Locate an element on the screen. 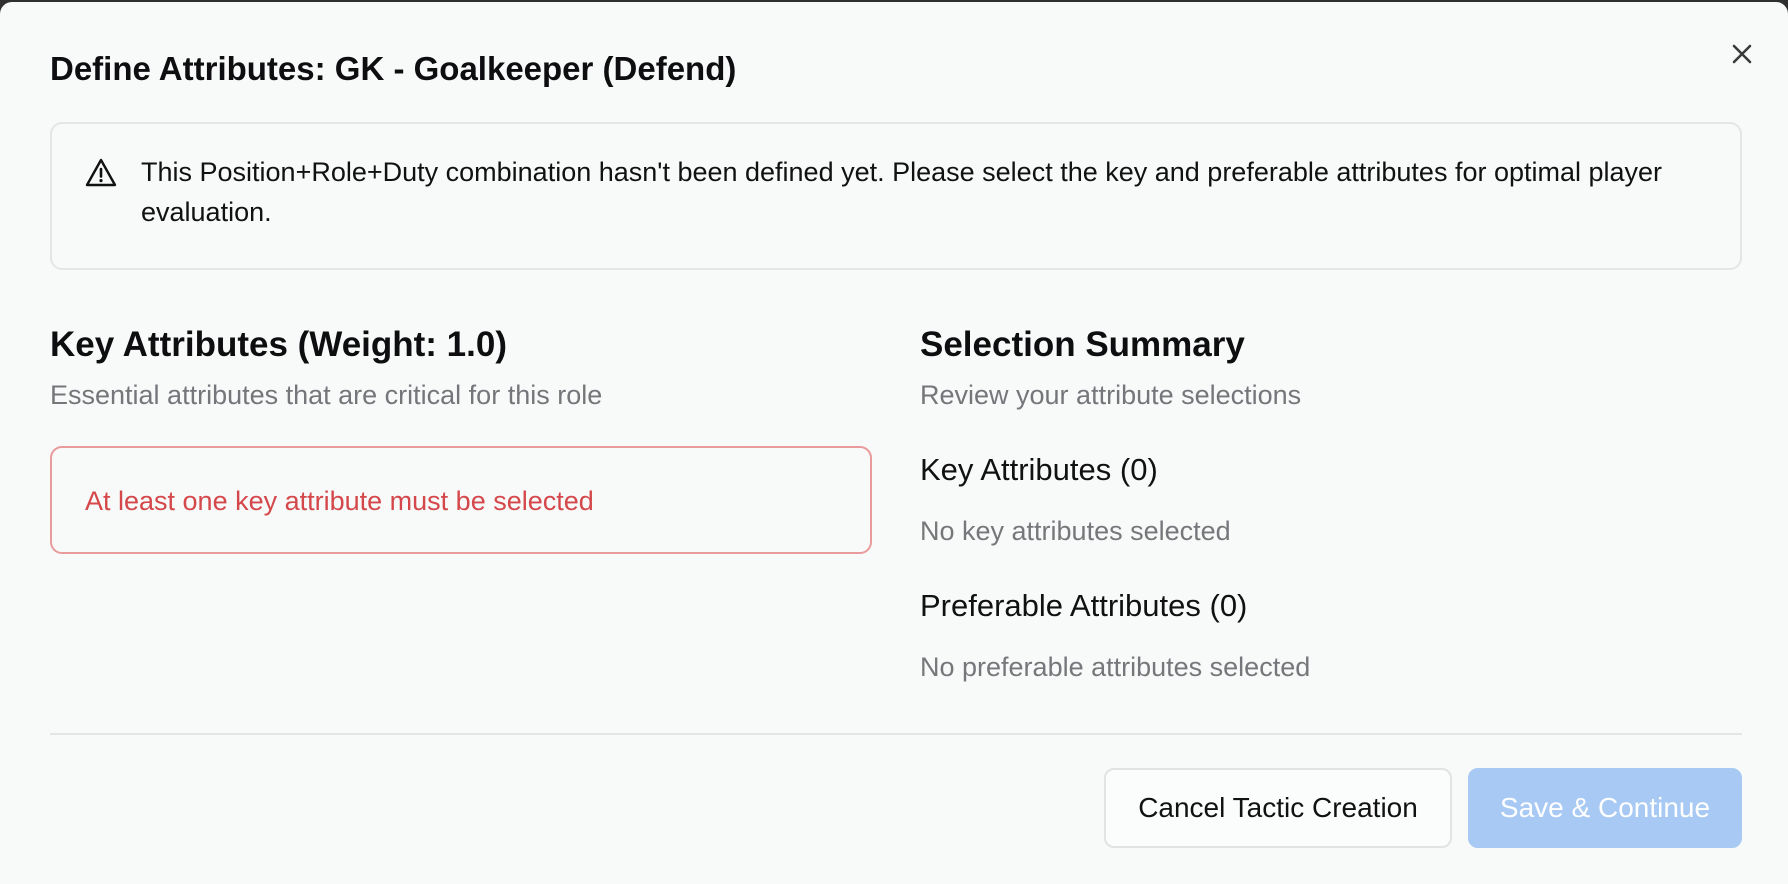 This screenshot has width=1788, height=884. key-attributes-title: Key Attributes (Weight: 1.0) is located at coordinates (278, 344).